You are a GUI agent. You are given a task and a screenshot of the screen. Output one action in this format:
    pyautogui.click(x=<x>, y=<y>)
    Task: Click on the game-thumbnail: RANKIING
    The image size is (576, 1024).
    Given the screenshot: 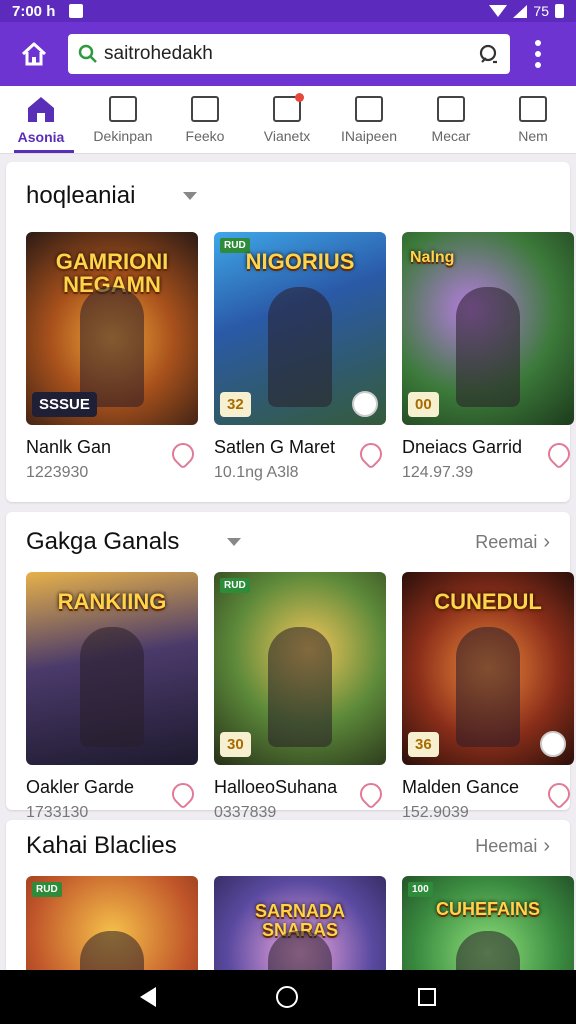 What is the action you would take?
    pyautogui.click(x=112, y=668)
    